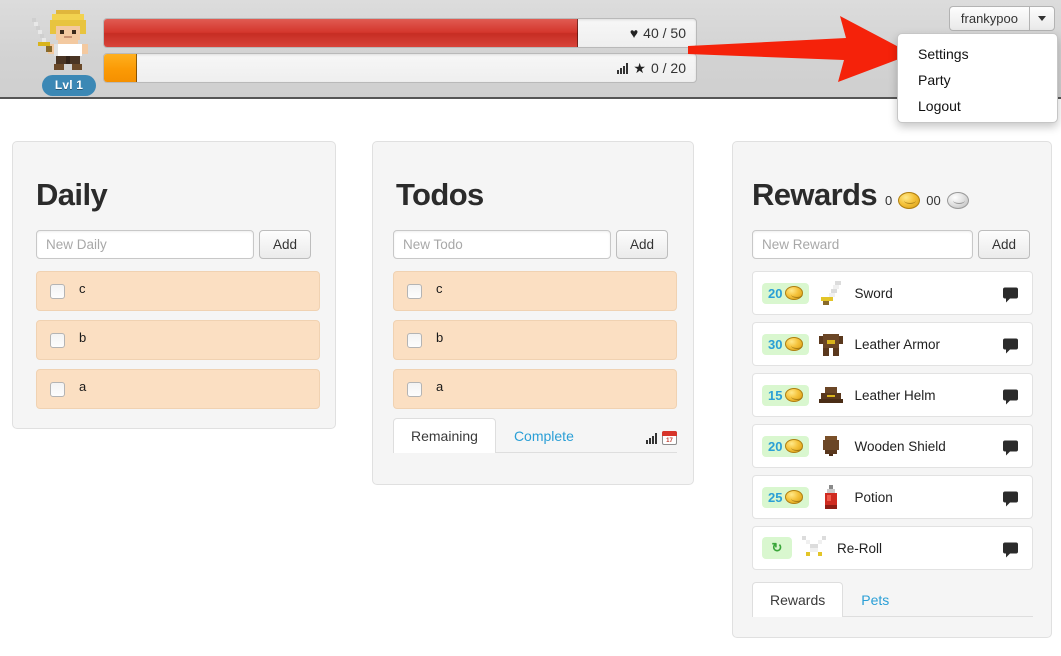 The width and height of the screenshot is (1061, 656). I want to click on list-item: 15 Leather Helm, so click(892, 395).